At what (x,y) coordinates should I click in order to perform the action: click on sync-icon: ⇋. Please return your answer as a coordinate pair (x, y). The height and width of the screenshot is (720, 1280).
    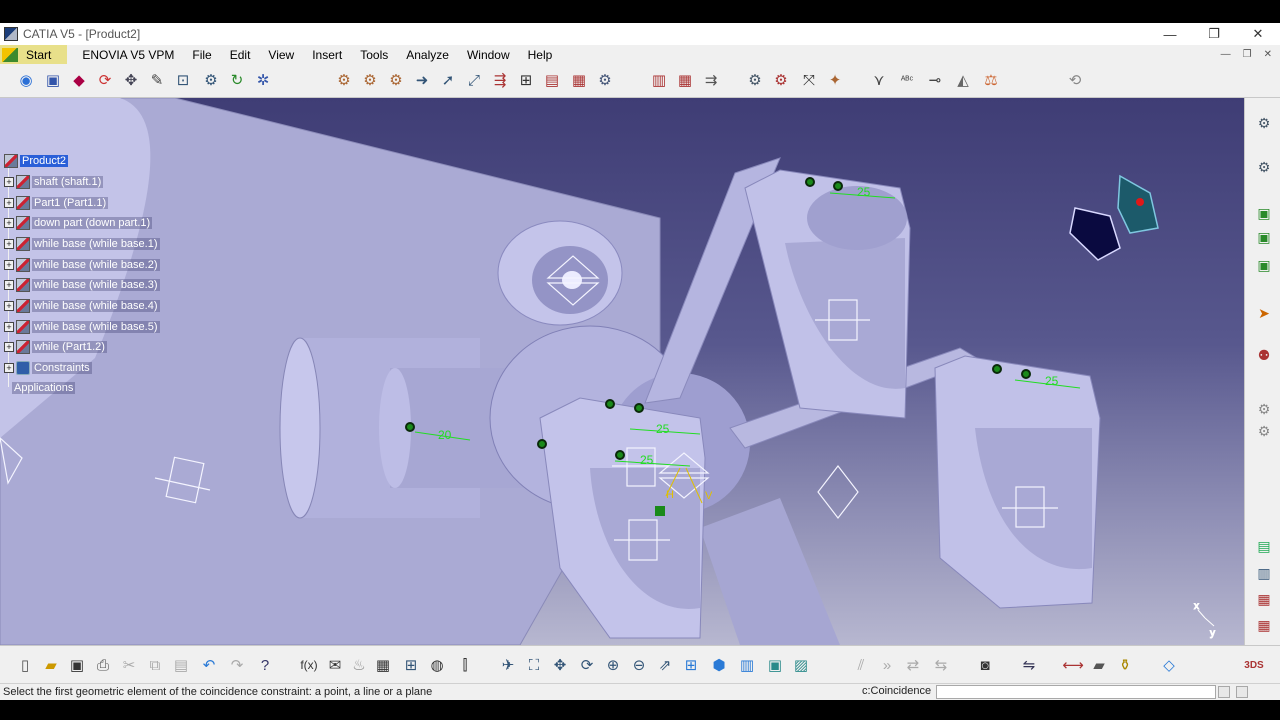
    Looking at the image, I should click on (1029, 665).